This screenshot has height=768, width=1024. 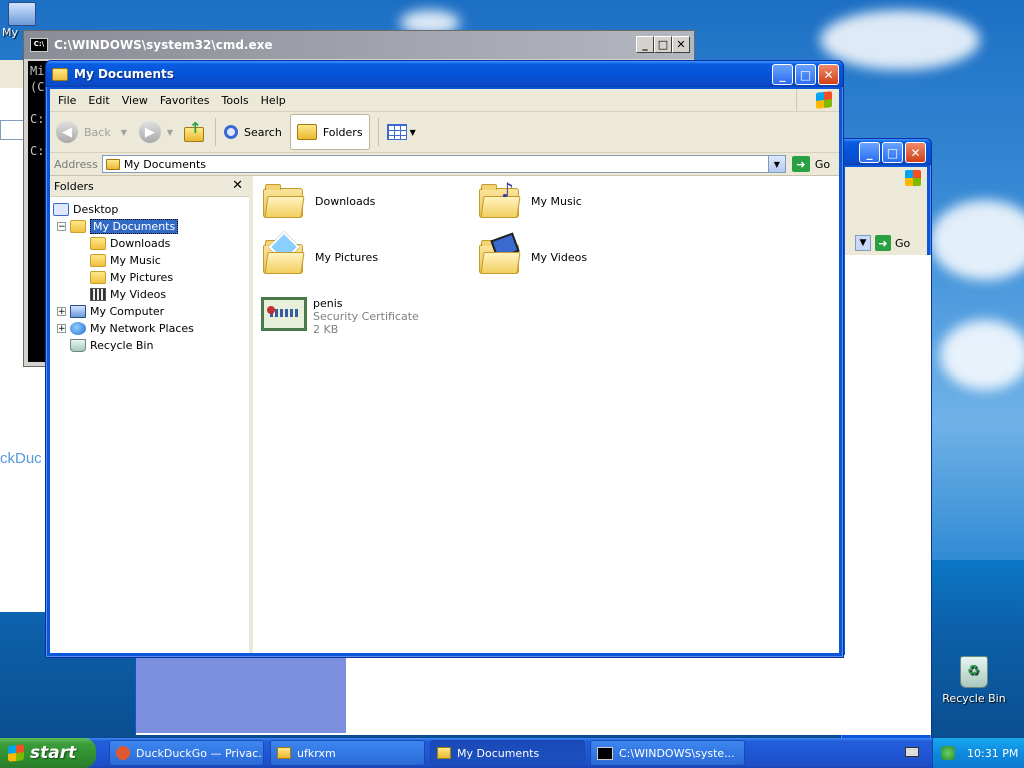 I want to click on recycle-bin-label: Recycle Bin, so click(x=974, y=698).